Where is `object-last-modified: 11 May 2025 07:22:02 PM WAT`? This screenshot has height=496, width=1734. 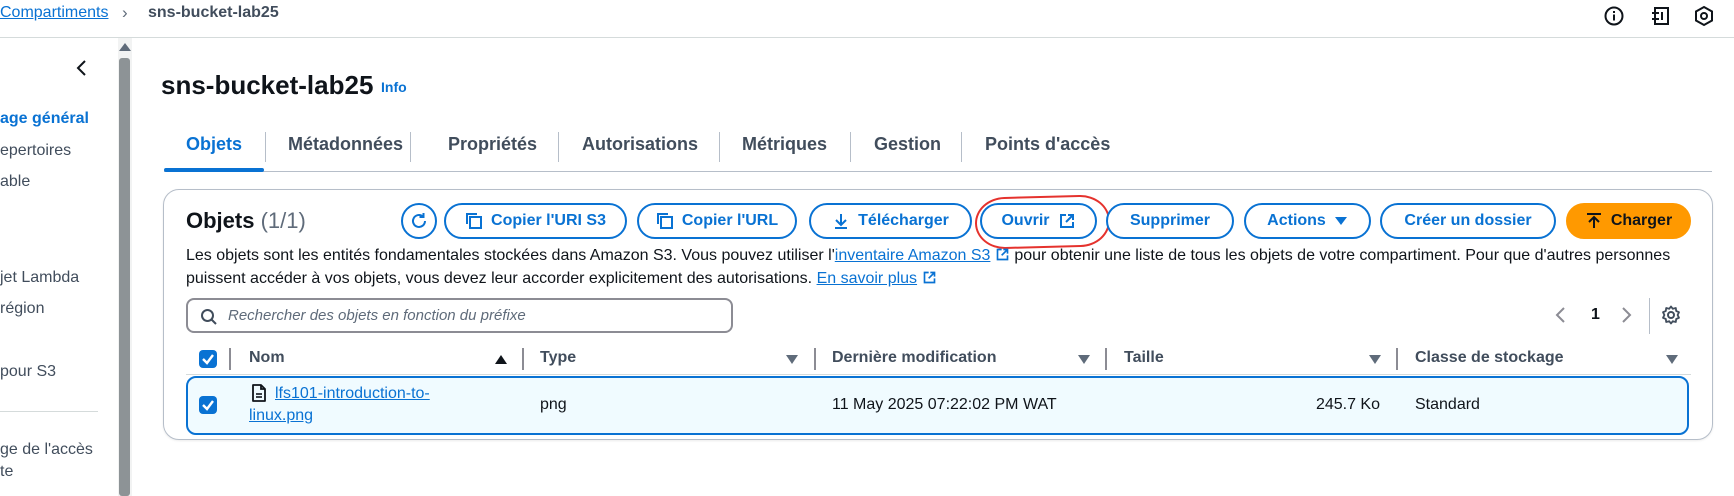
object-last-modified: 11 May 2025 07:22:02 PM WAT is located at coordinates (944, 404).